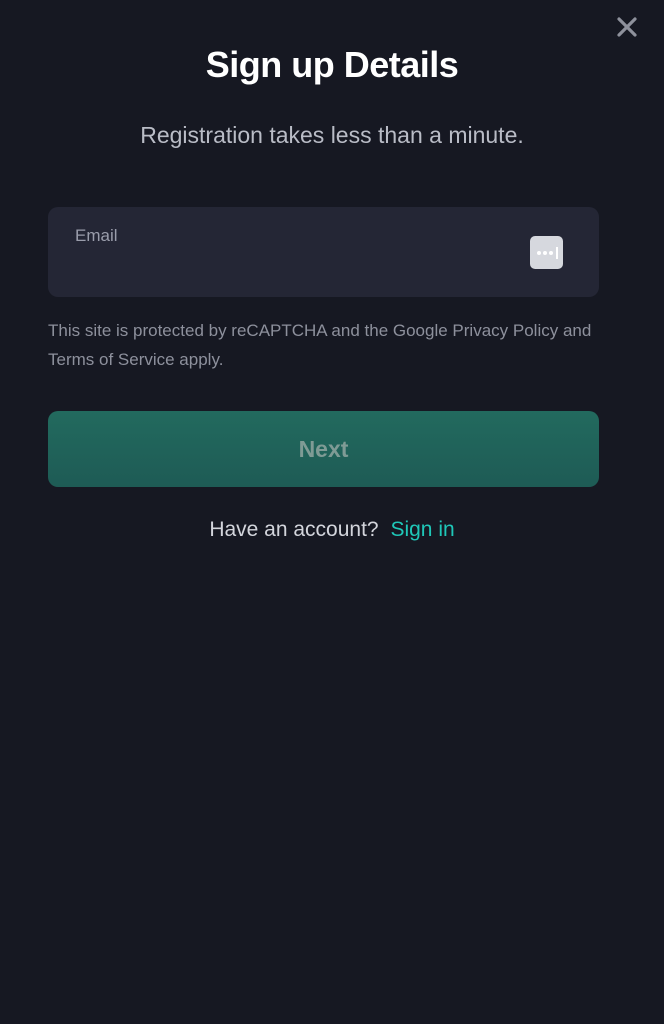  I want to click on signin-row: Have an account? Sign in, so click(332, 530).